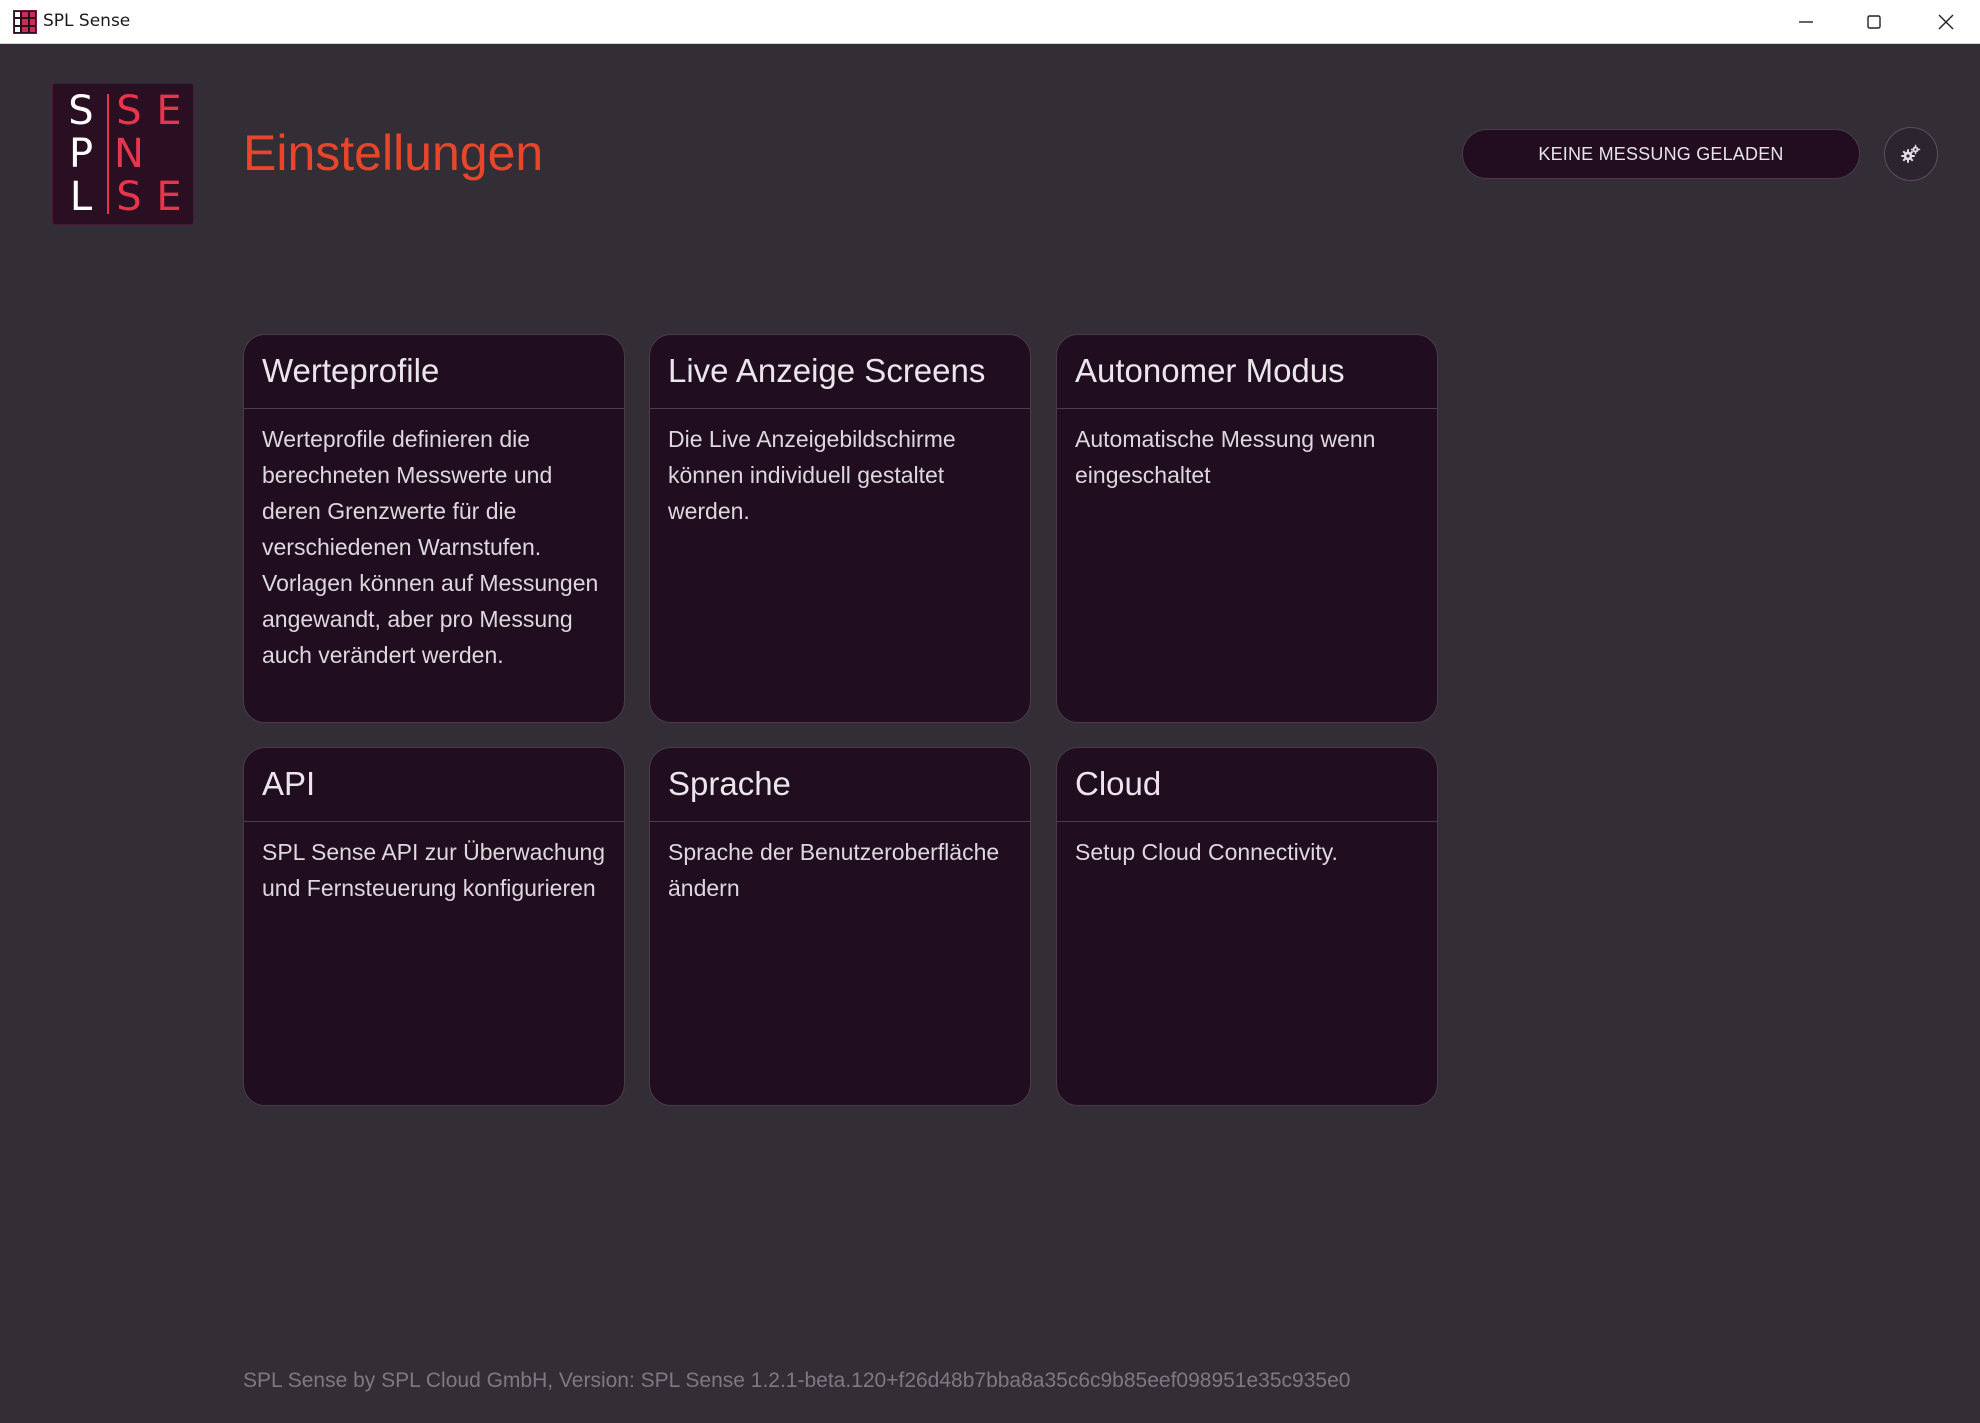 The width and height of the screenshot is (1980, 1423). I want to click on minimize-button, so click(1806, 22).